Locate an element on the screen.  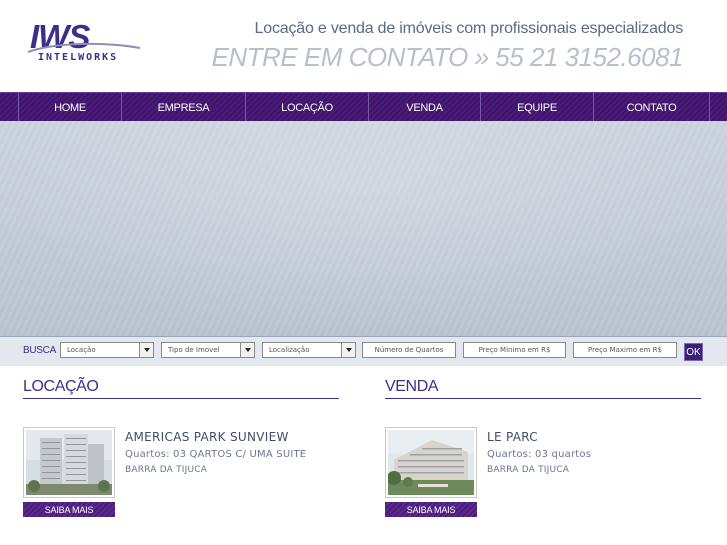
rooms-input: Número de Quartos is located at coordinates (409, 350).